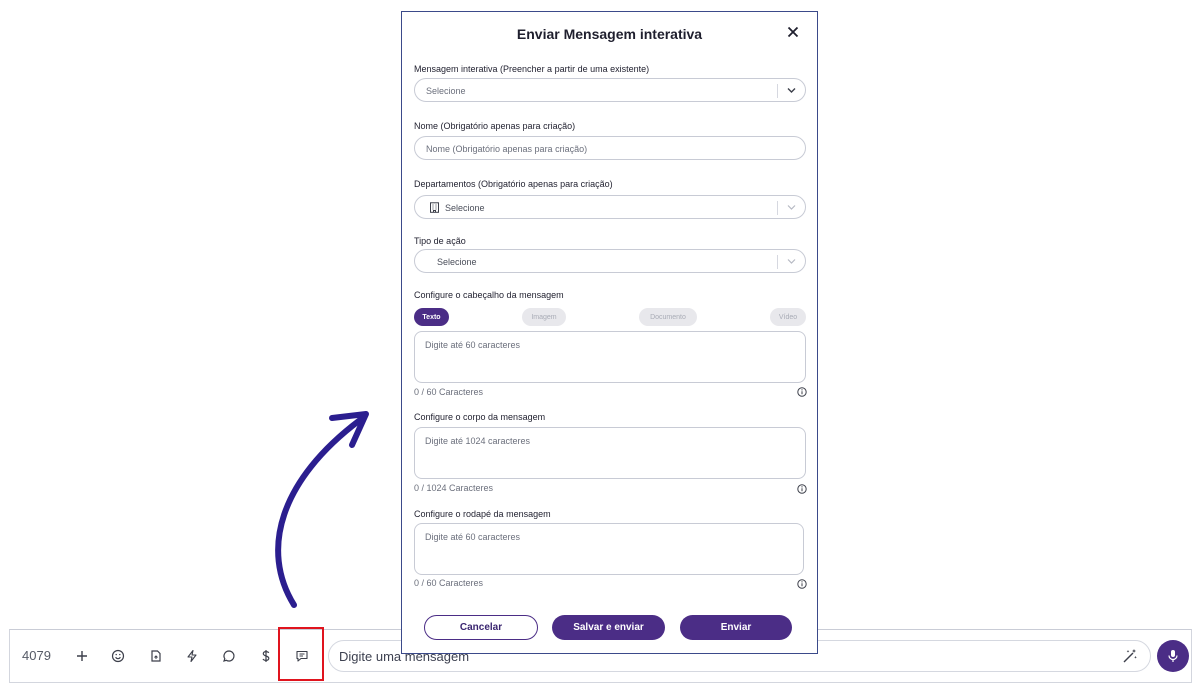 This screenshot has height=687, width=1202. What do you see at coordinates (322, 509) in the screenshot?
I see `pointer-arrow` at bounding box center [322, 509].